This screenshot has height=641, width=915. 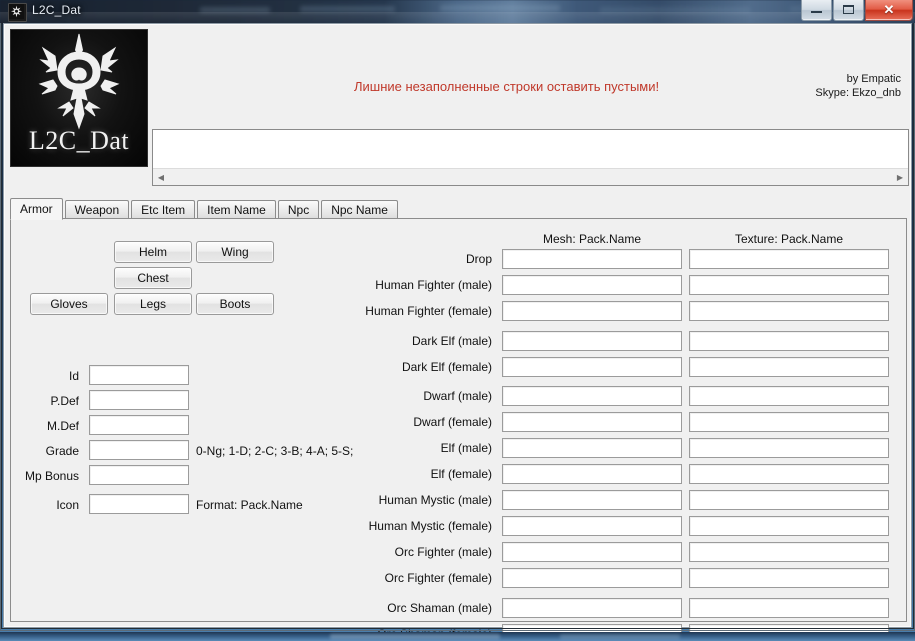 What do you see at coordinates (592, 311) in the screenshot?
I see `input-mesh-human-fighter-female` at bounding box center [592, 311].